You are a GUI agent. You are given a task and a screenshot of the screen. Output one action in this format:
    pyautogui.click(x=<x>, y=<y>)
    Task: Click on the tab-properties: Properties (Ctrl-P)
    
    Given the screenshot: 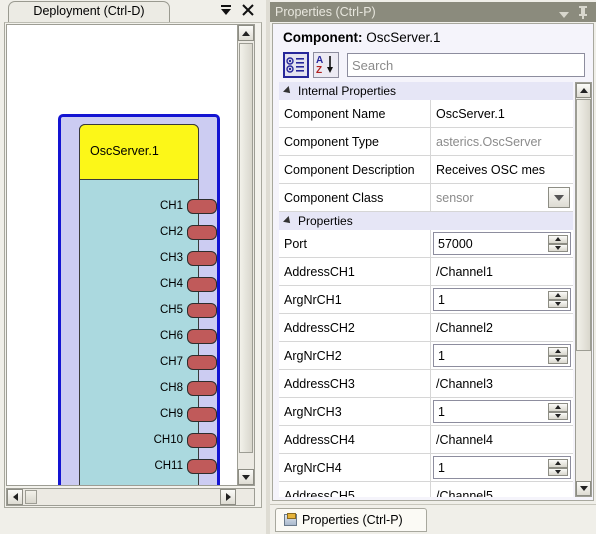 What is the action you would take?
    pyautogui.click(x=351, y=520)
    